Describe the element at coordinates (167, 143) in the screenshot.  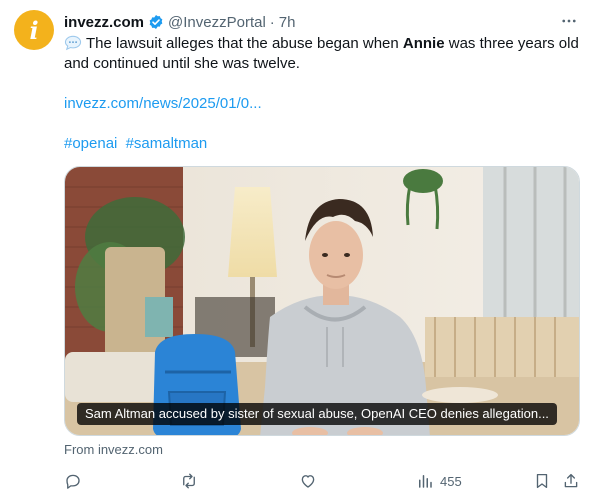
I see `hashtag-samaltman: #samaltman` at that location.